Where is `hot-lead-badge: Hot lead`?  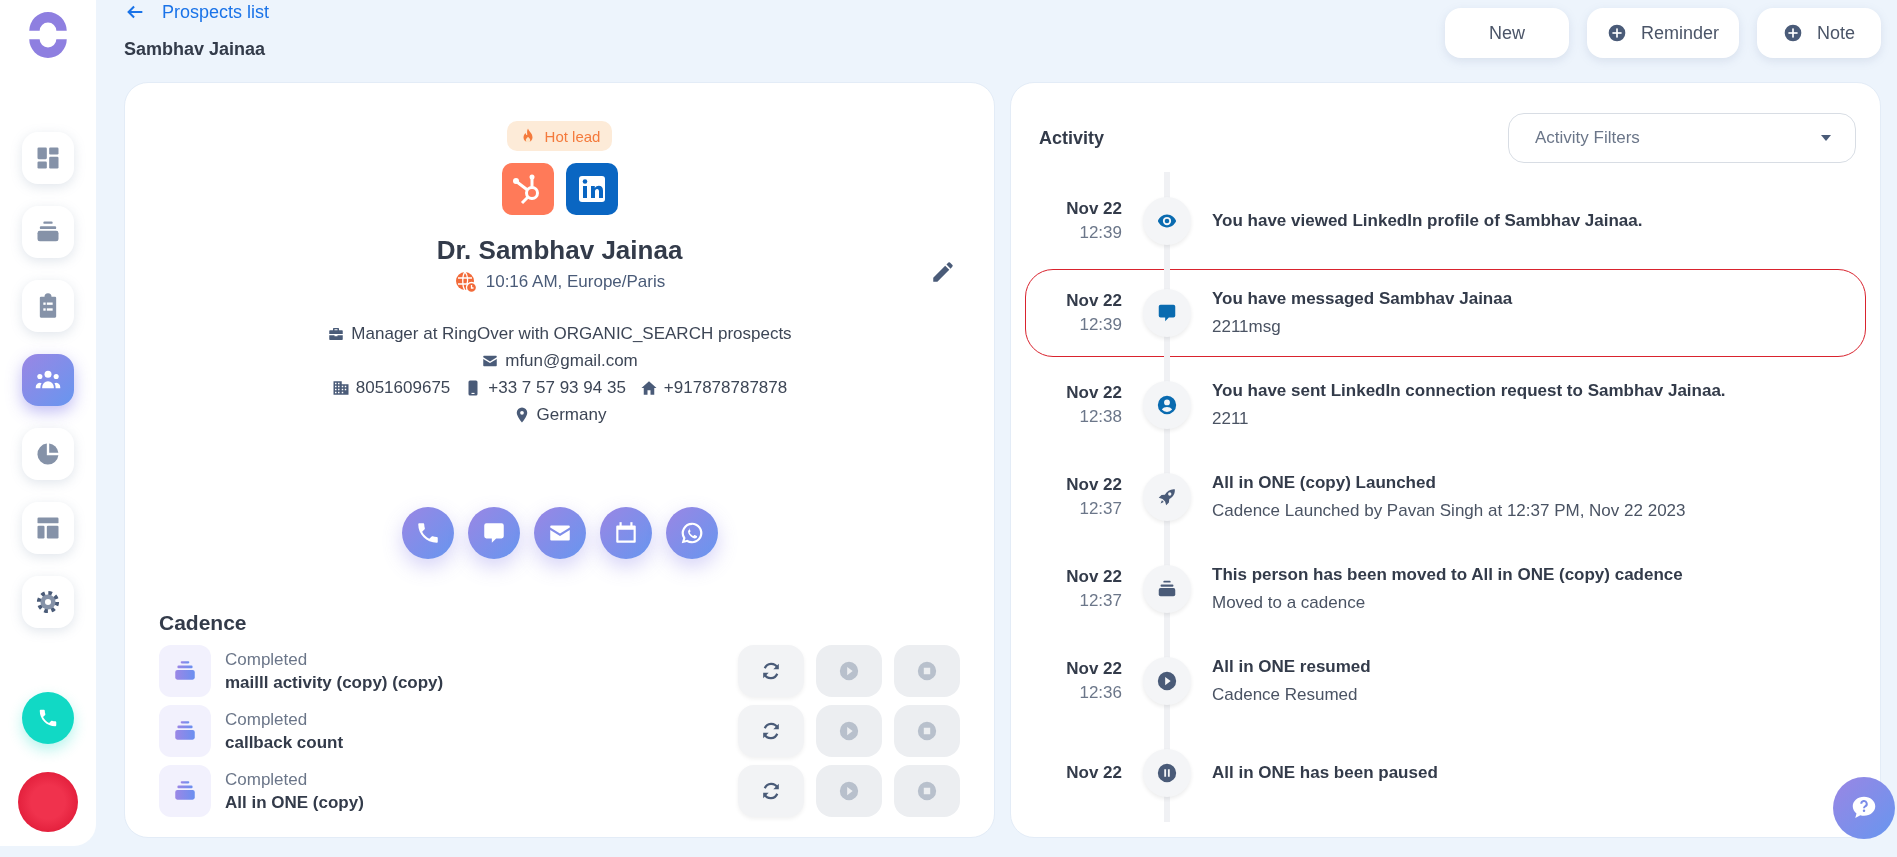
hot-lead-badge: Hot lead is located at coordinates (559, 136).